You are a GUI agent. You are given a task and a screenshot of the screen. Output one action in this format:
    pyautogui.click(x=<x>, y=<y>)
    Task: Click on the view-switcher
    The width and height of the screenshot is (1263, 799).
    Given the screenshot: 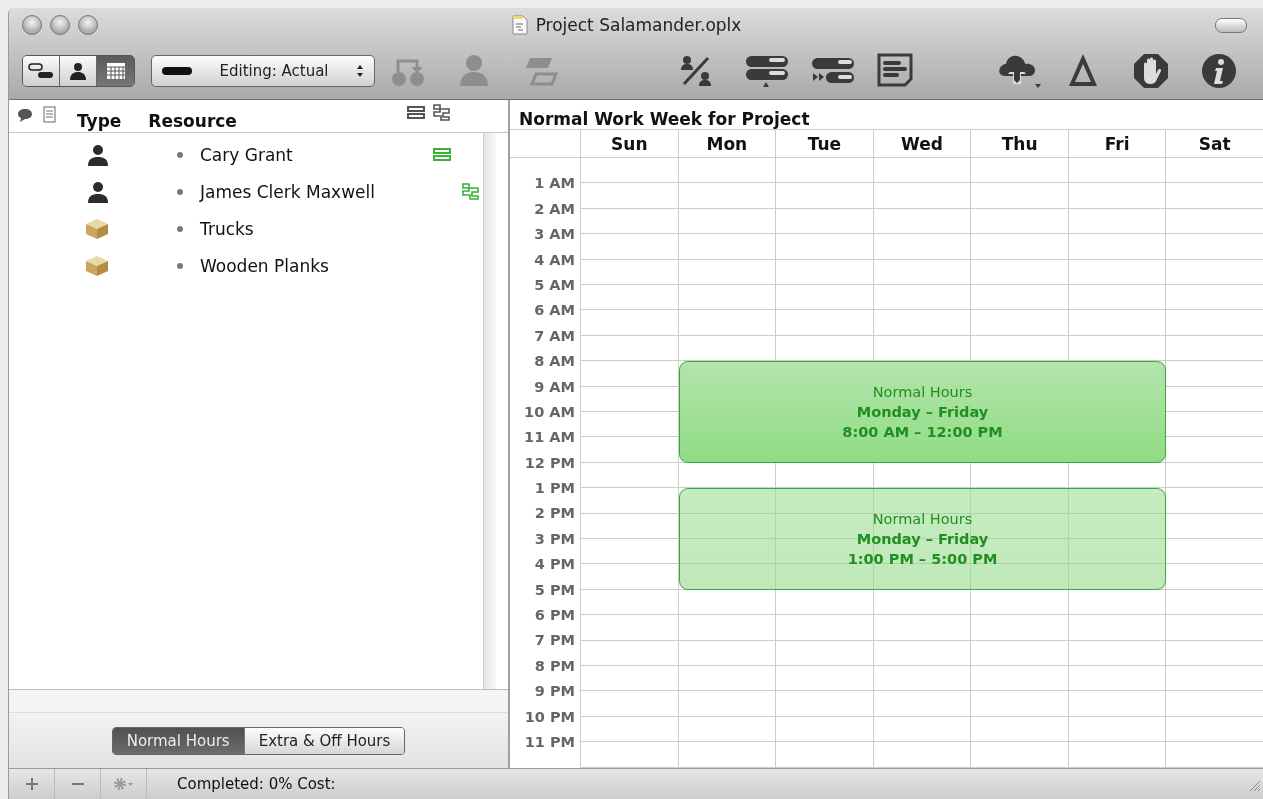 What is the action you would take?
    pyautogui.click(x=78, y=70)
    